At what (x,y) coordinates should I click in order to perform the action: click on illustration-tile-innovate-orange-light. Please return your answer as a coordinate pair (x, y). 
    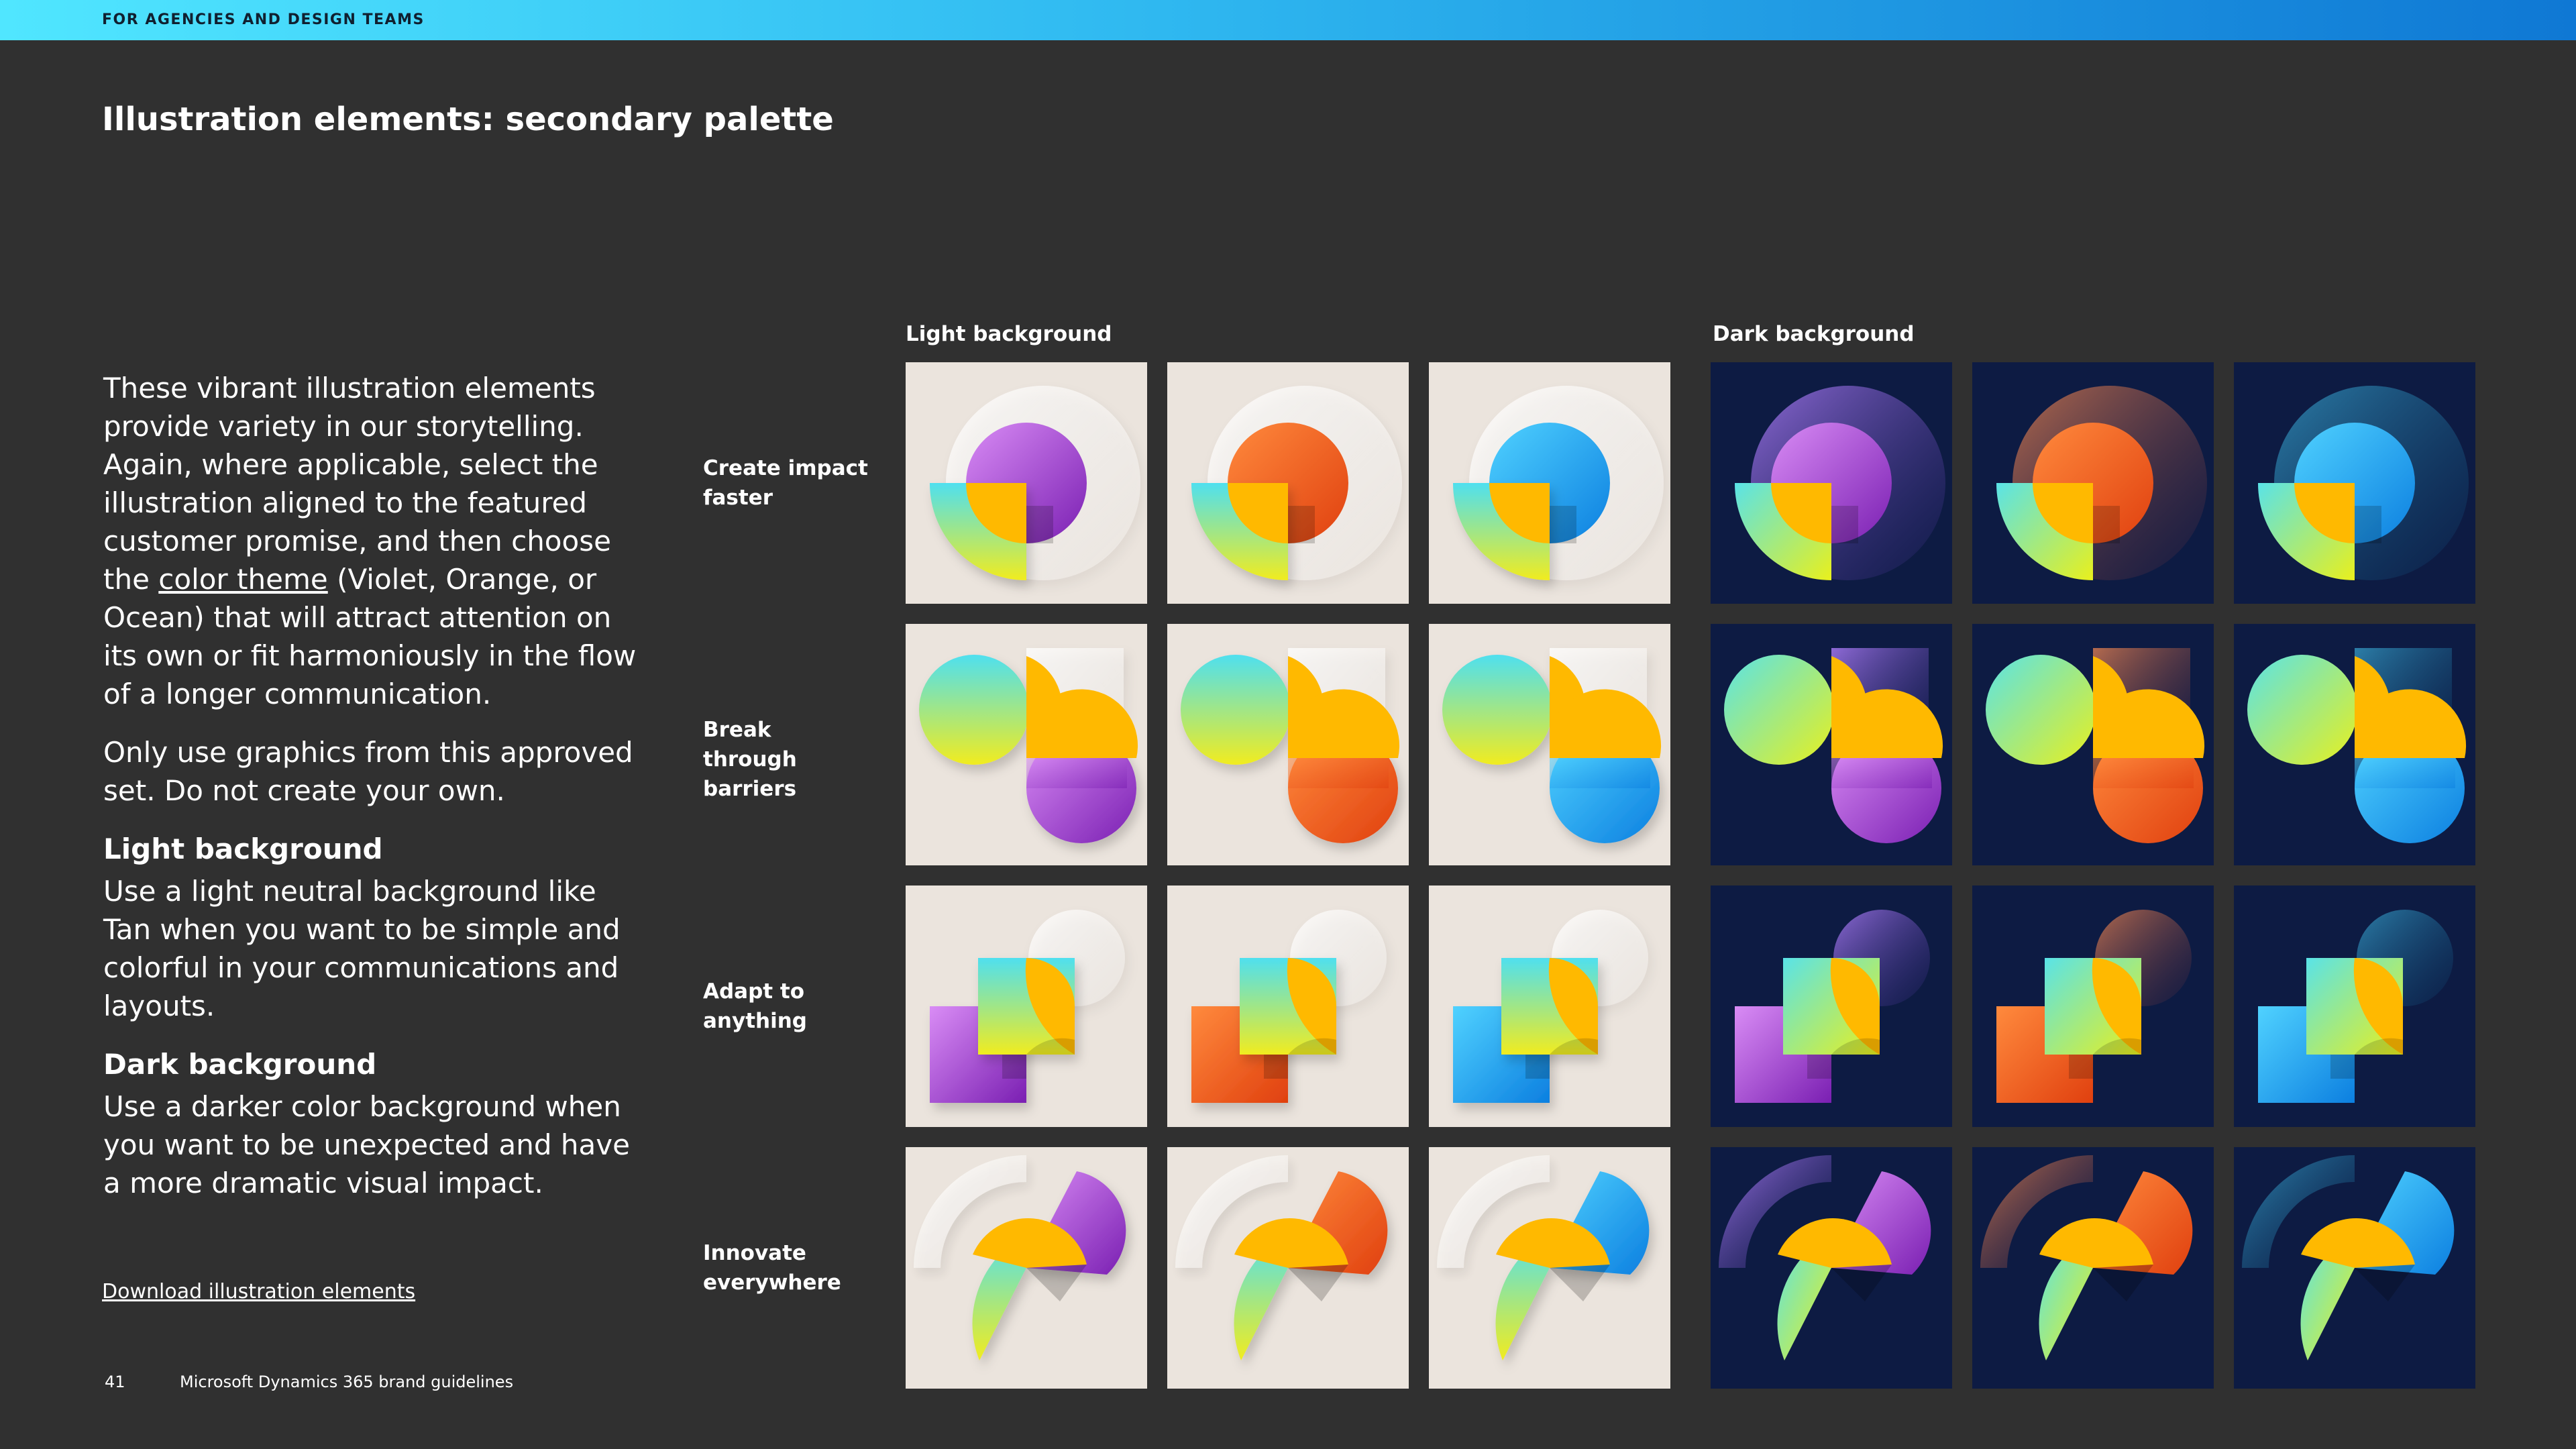
    Looking at the image, I should click on (1288, 1268).